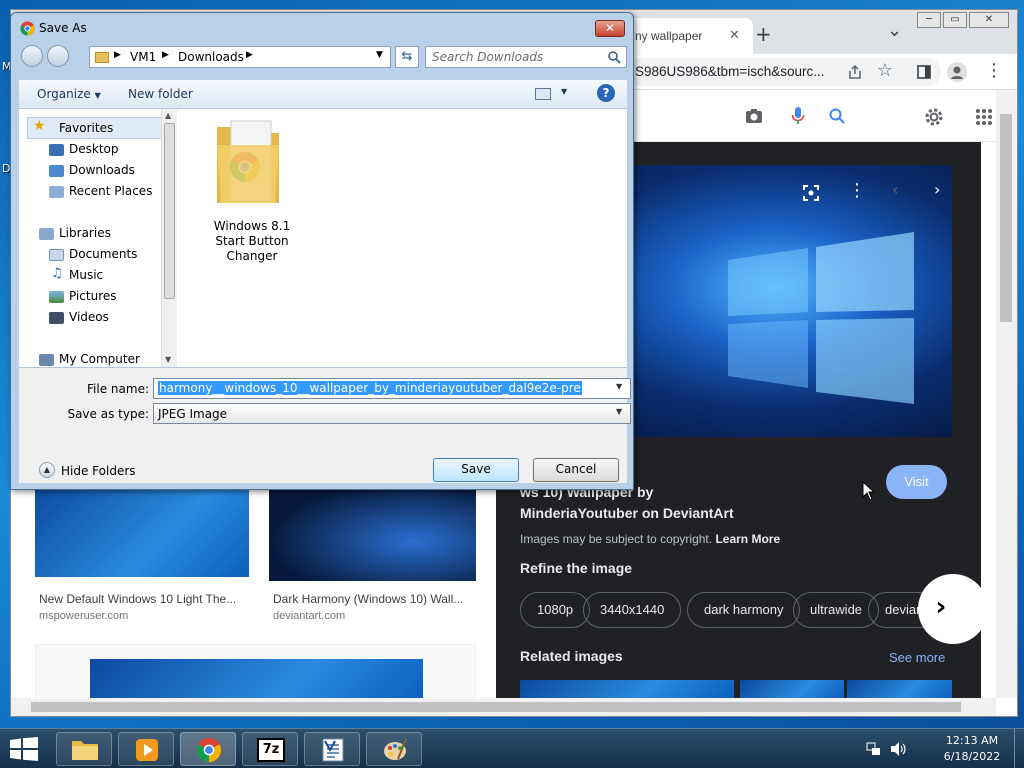 This screenshot has width=1024, height=768. Describe the element at coordinates (606, 93) in the screenshot. I see `help-icon: ?` at that location.